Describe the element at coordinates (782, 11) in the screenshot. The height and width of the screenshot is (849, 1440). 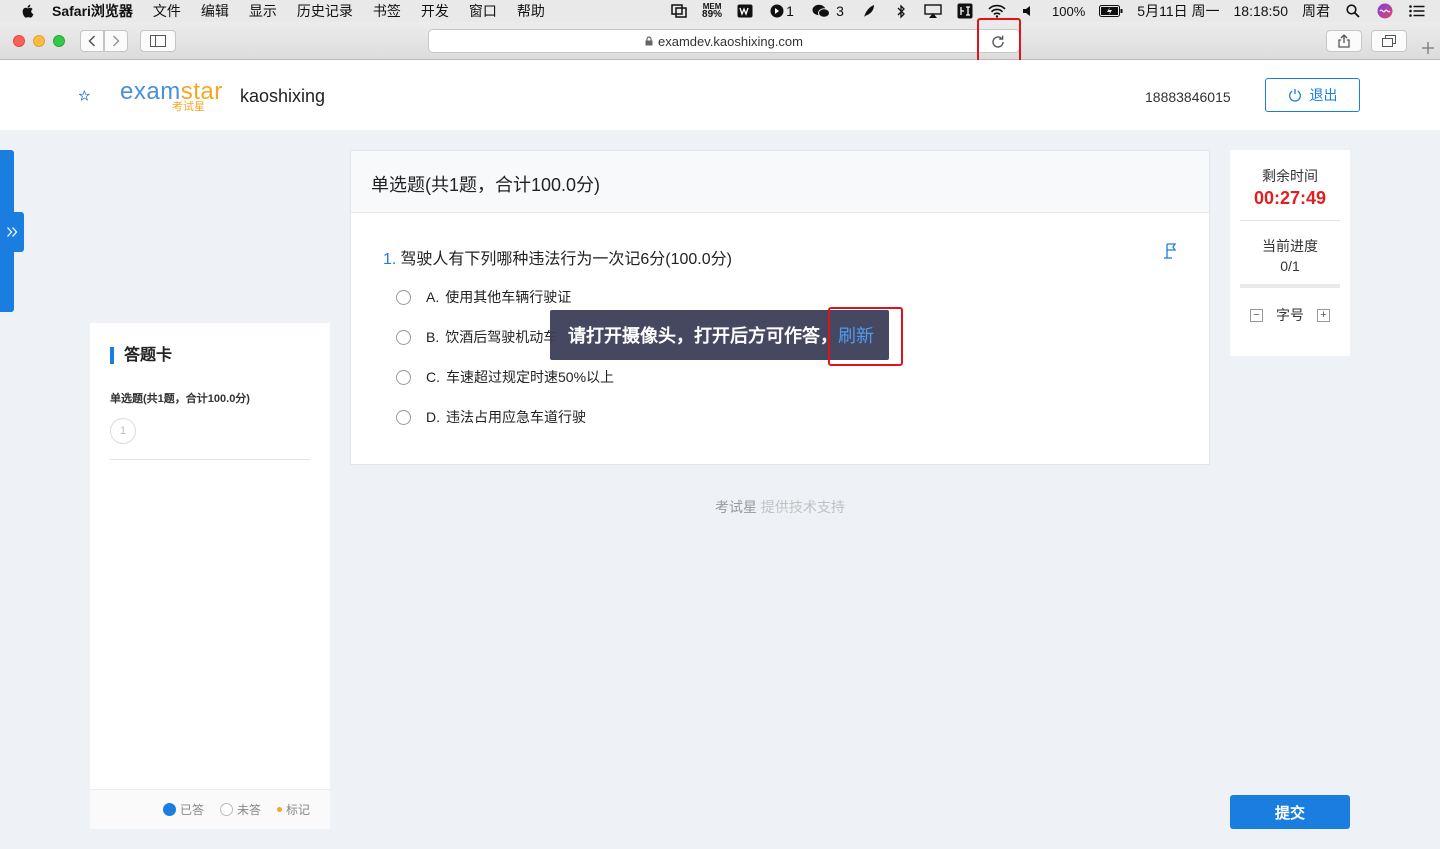
I see `notification-icon: 1` at that location.